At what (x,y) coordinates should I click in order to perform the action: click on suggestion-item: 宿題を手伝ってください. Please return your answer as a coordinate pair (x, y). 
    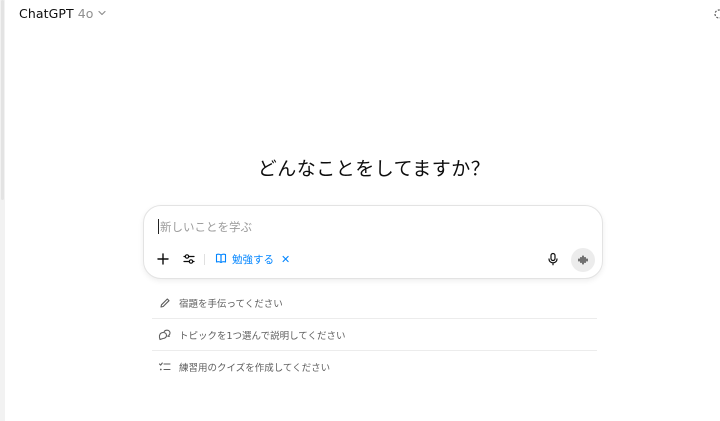
    Looking at the image, I should click on (374, 303).